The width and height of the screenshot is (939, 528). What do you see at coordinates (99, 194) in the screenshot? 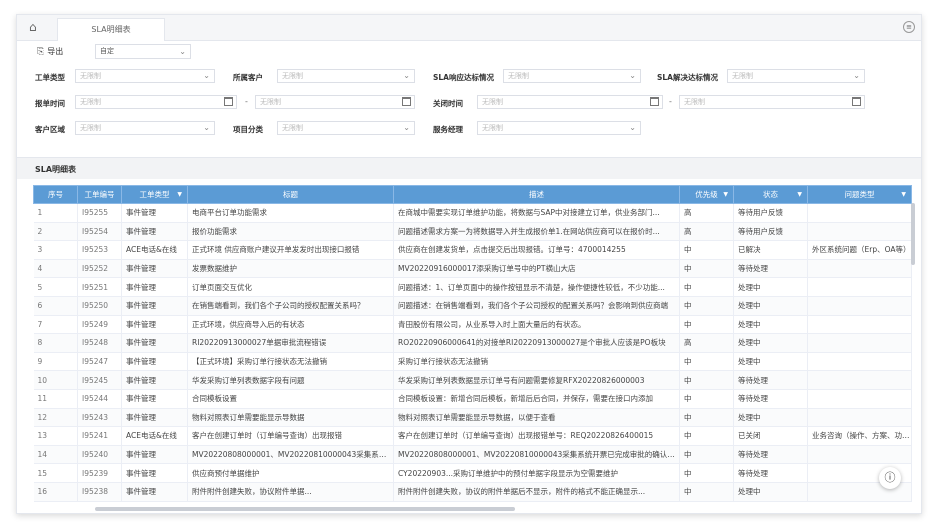
I see `col-header-ticket-no: 工单编号` at bounding box center [99, 194].